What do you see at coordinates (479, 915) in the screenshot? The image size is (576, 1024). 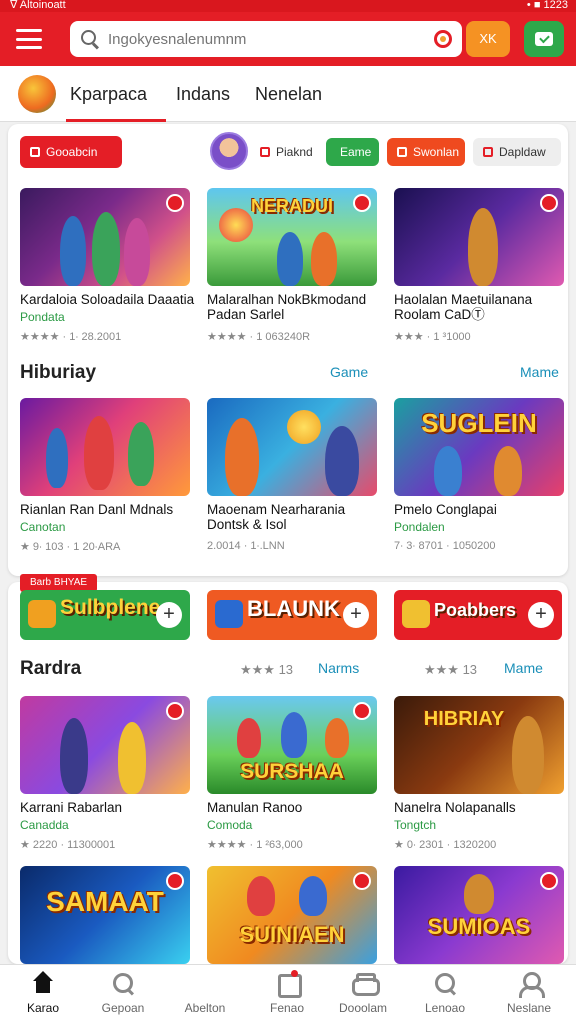 I see `game-thumbnail: SUMIOAS` at bounding box center [479, 915].